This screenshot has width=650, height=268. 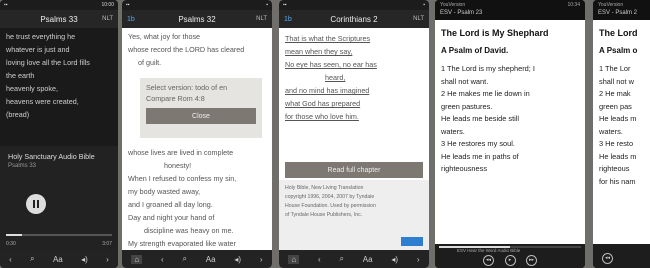 I want to click on audio-subtitle: Psalms 33, so click(x=22, y=166).